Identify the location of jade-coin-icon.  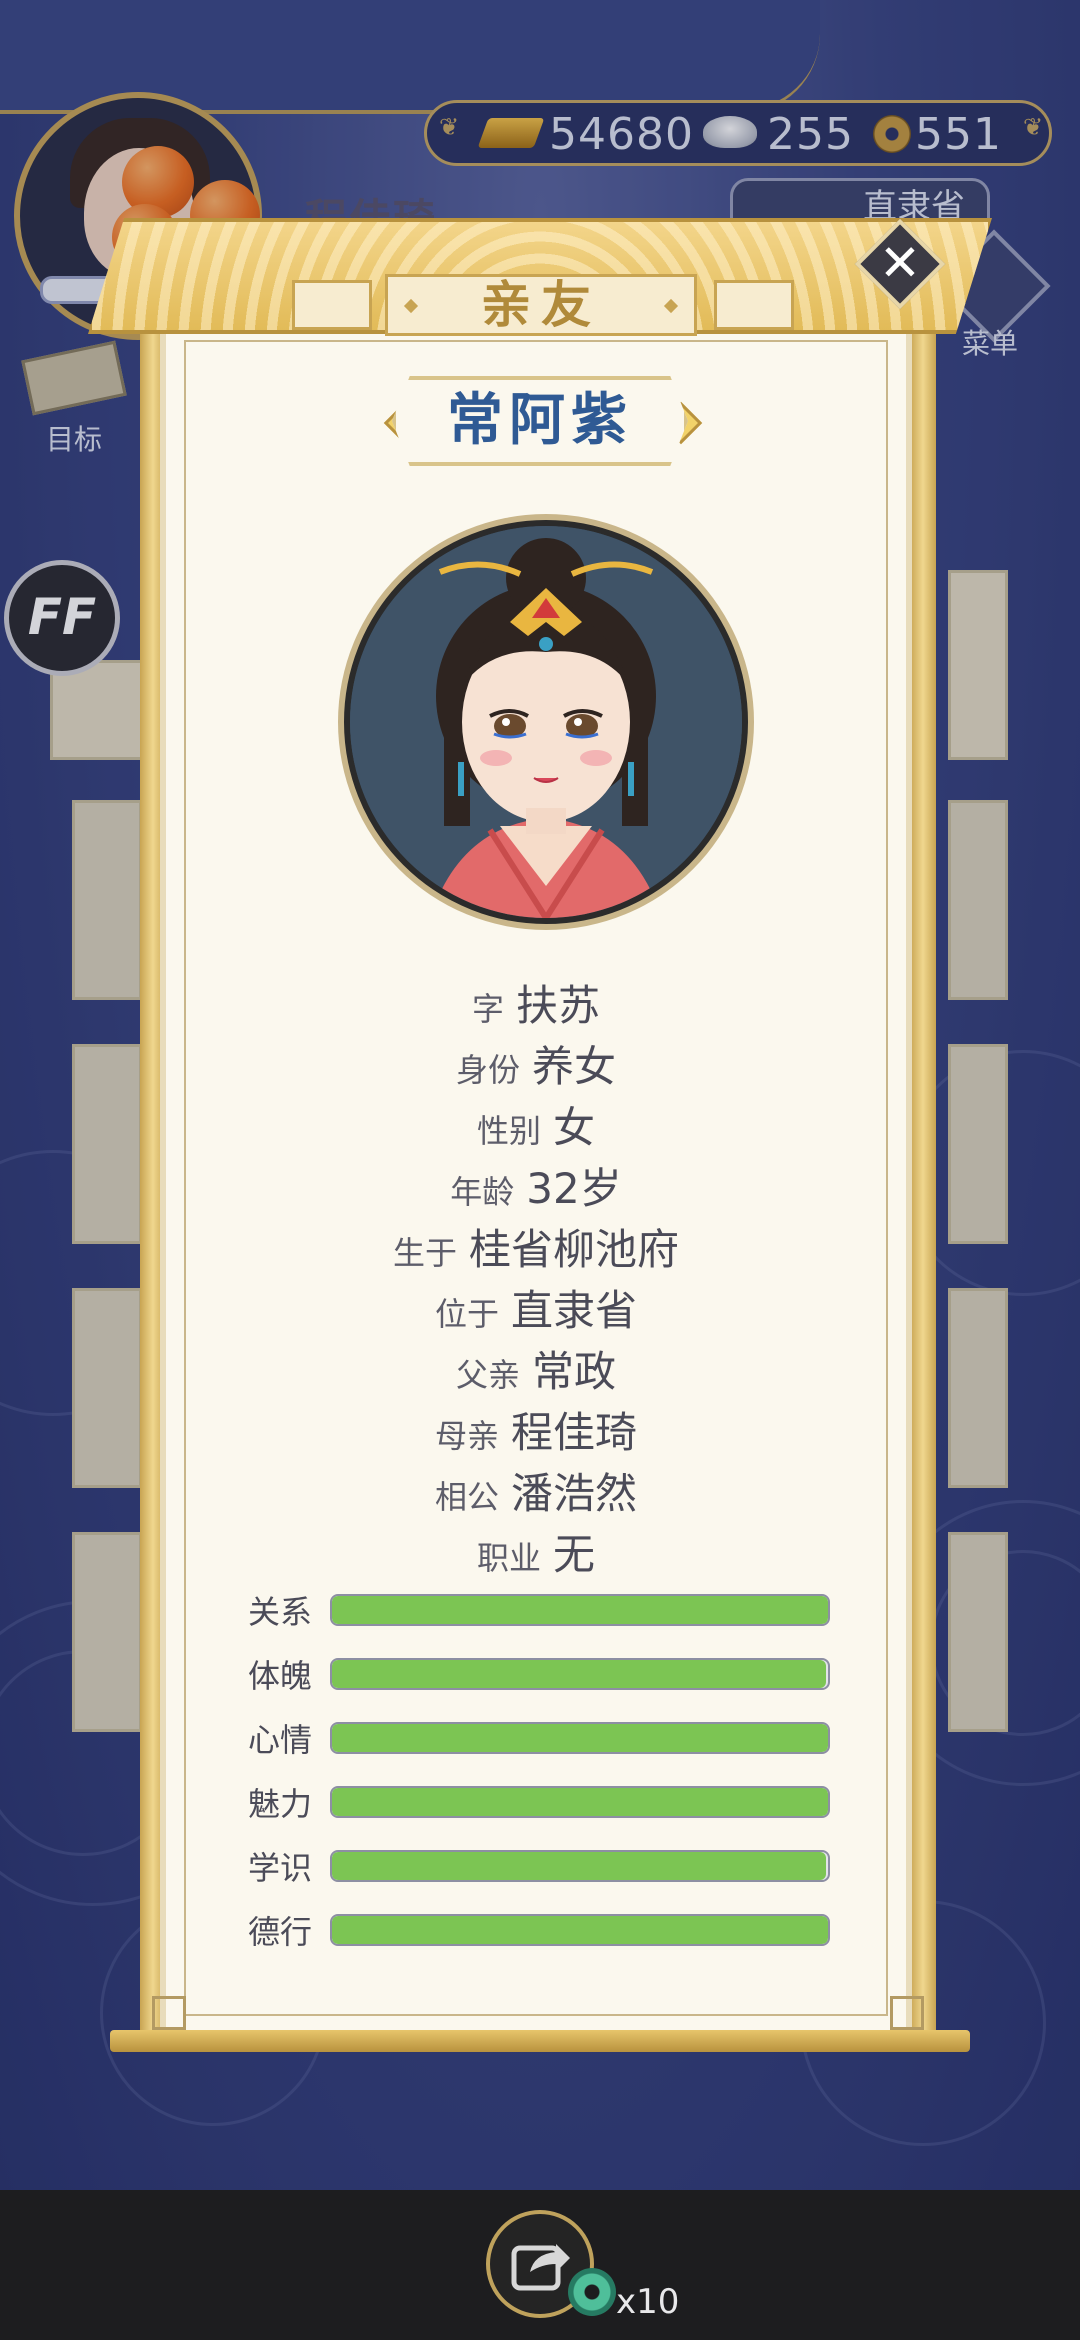
(592, 2292).